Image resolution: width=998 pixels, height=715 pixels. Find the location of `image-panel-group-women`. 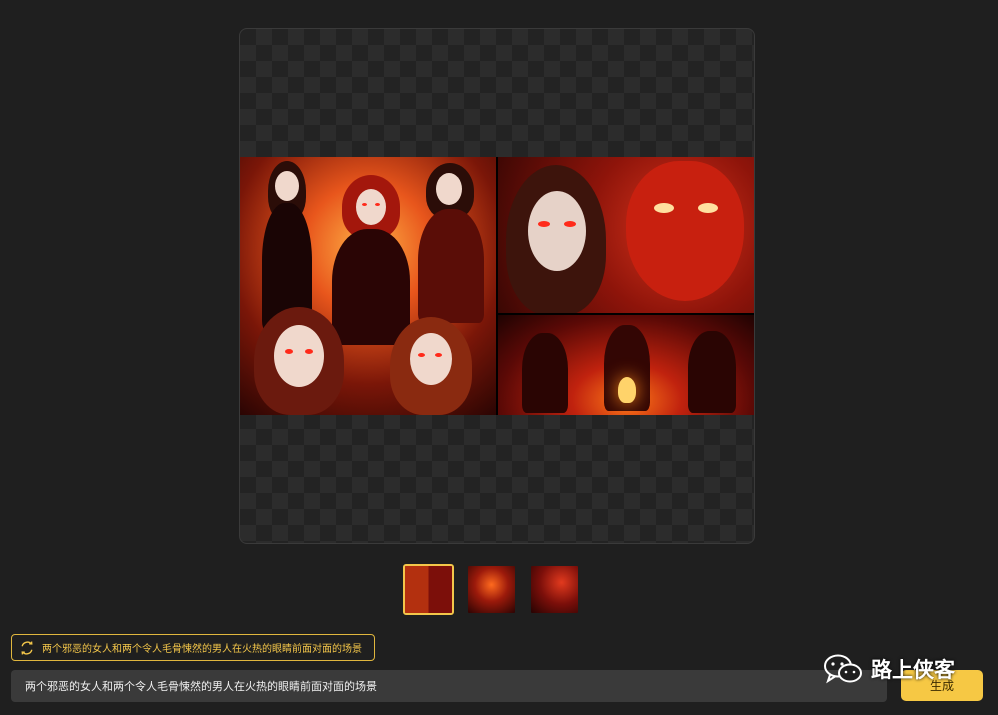

image-panel-group-women is located at coordinates (369, 286).